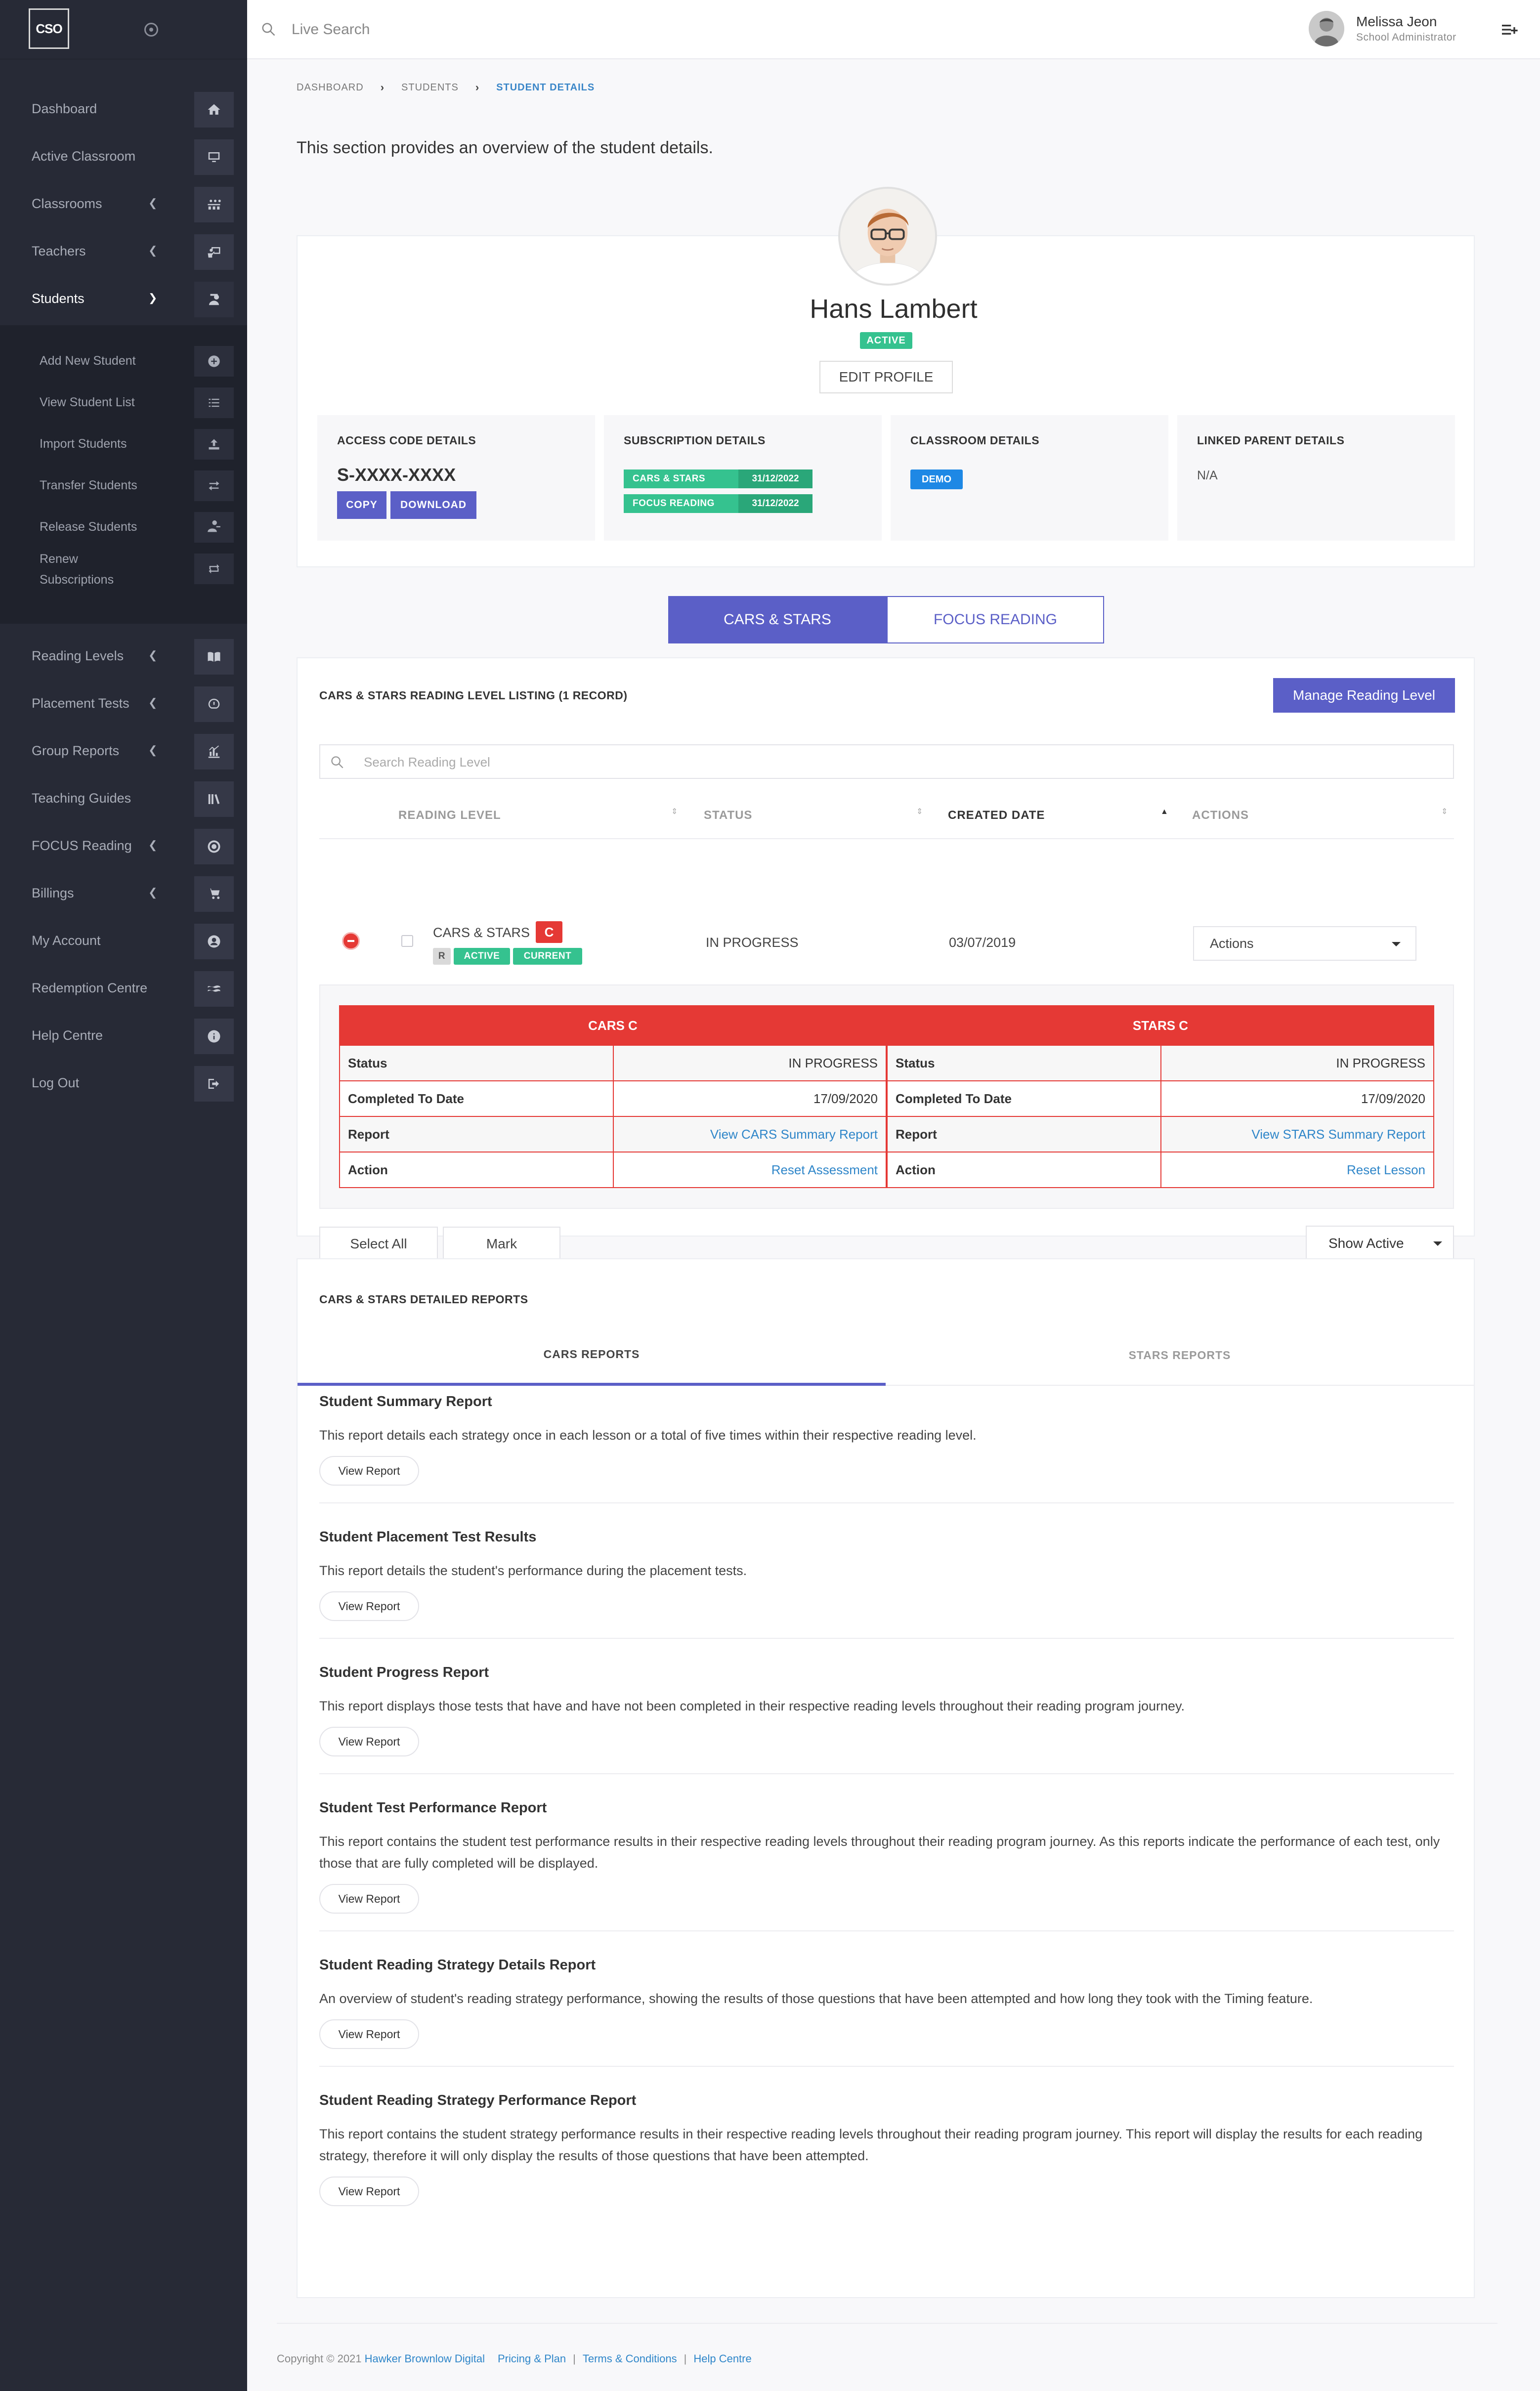 Image resolution: width=1540 pixels, height=2391 pixels. What do you see at coordinates (124, 156) in the screenshot?
I see `sidebar-item-active-classroom: Active Classroom` at bounding box center [124, 156].